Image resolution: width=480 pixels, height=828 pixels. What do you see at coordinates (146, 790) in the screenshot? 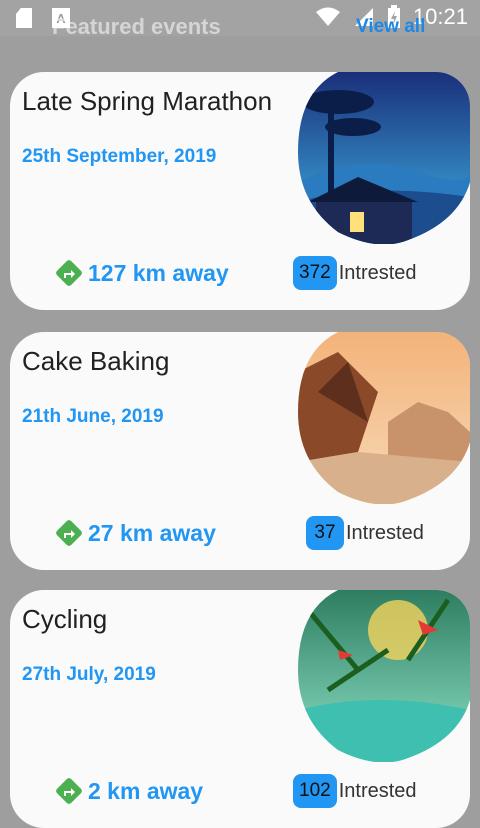
I see `distance-text: 2 km away` at bounding box center [146, 790].